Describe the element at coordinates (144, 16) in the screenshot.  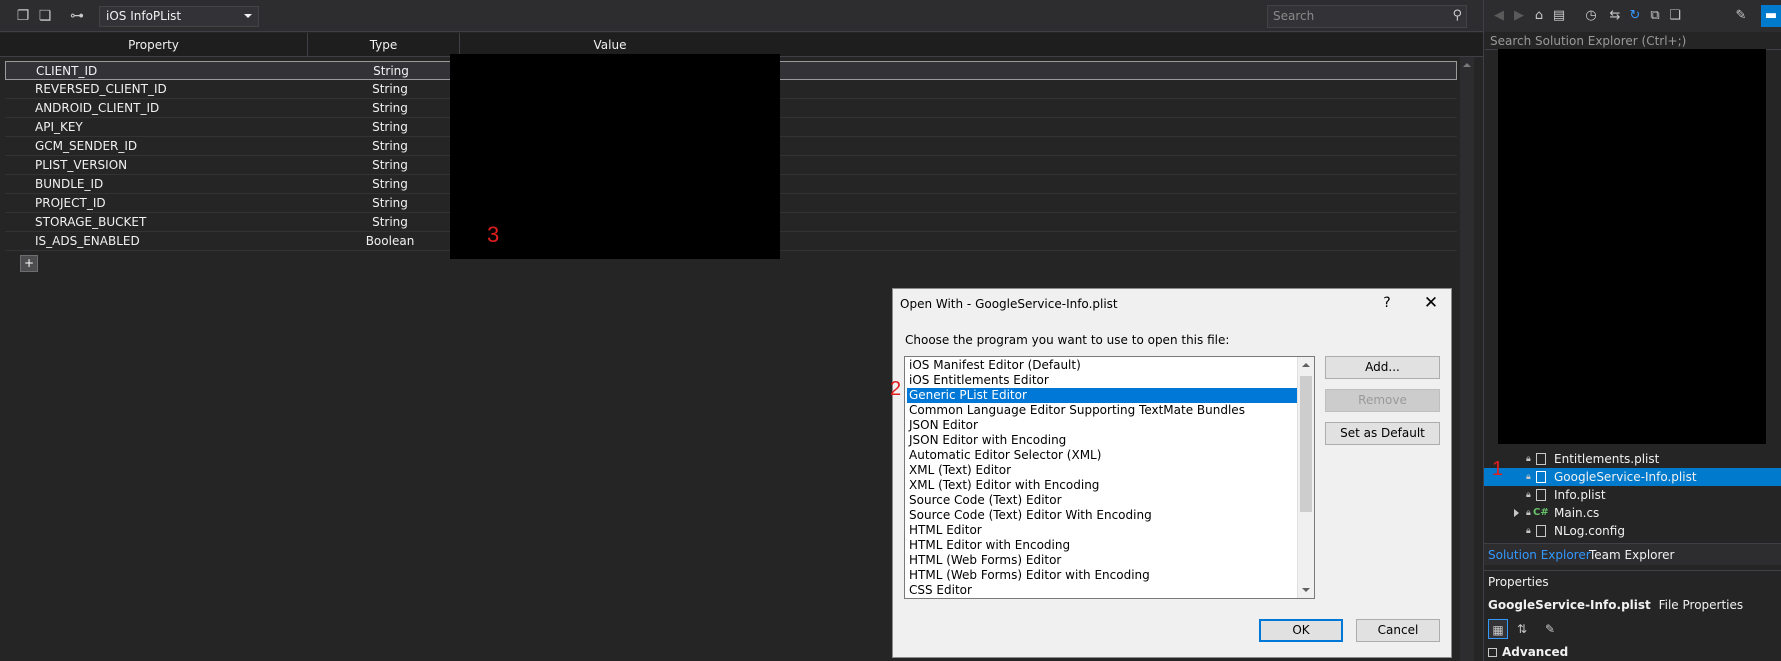
I see `plist-type-value: iOS InfoPList` at that location.